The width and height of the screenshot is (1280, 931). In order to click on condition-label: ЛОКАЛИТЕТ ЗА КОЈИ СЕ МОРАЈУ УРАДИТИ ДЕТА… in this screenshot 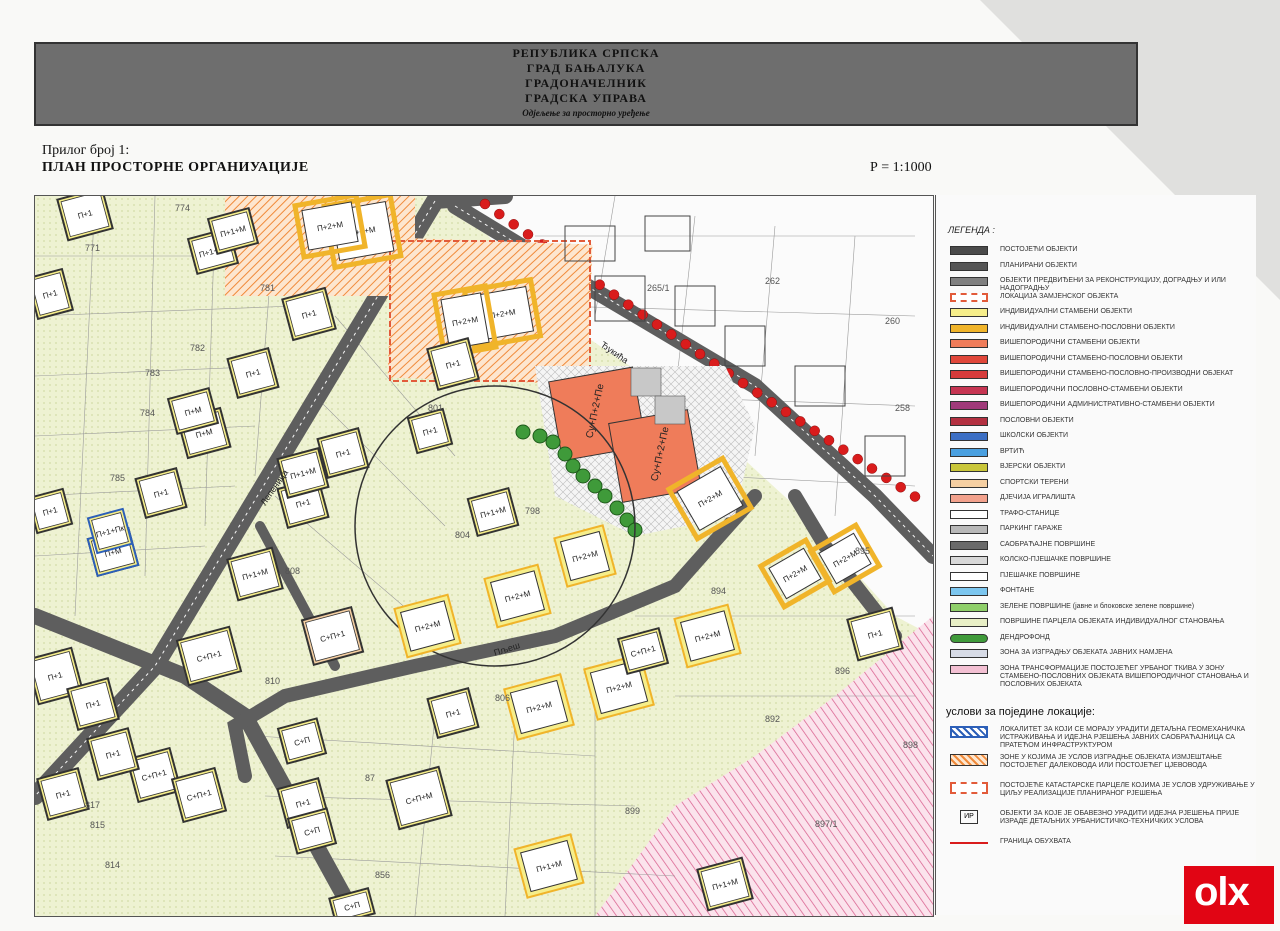, I will do `click(1123, 737)`.